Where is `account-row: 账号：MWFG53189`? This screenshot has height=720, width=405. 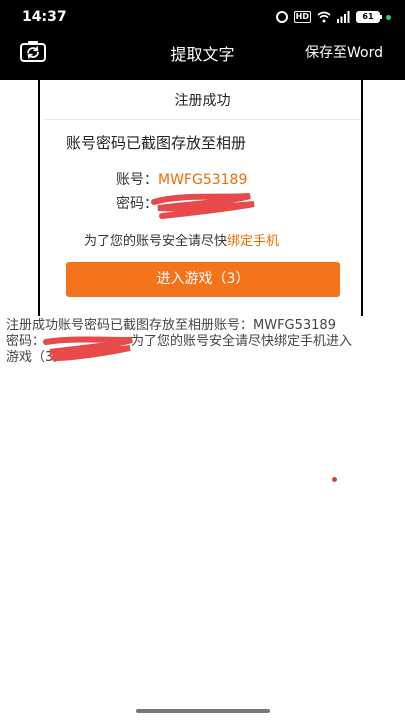
account-row: 账号：MWFG53189 is located at coordinates (181, 179).